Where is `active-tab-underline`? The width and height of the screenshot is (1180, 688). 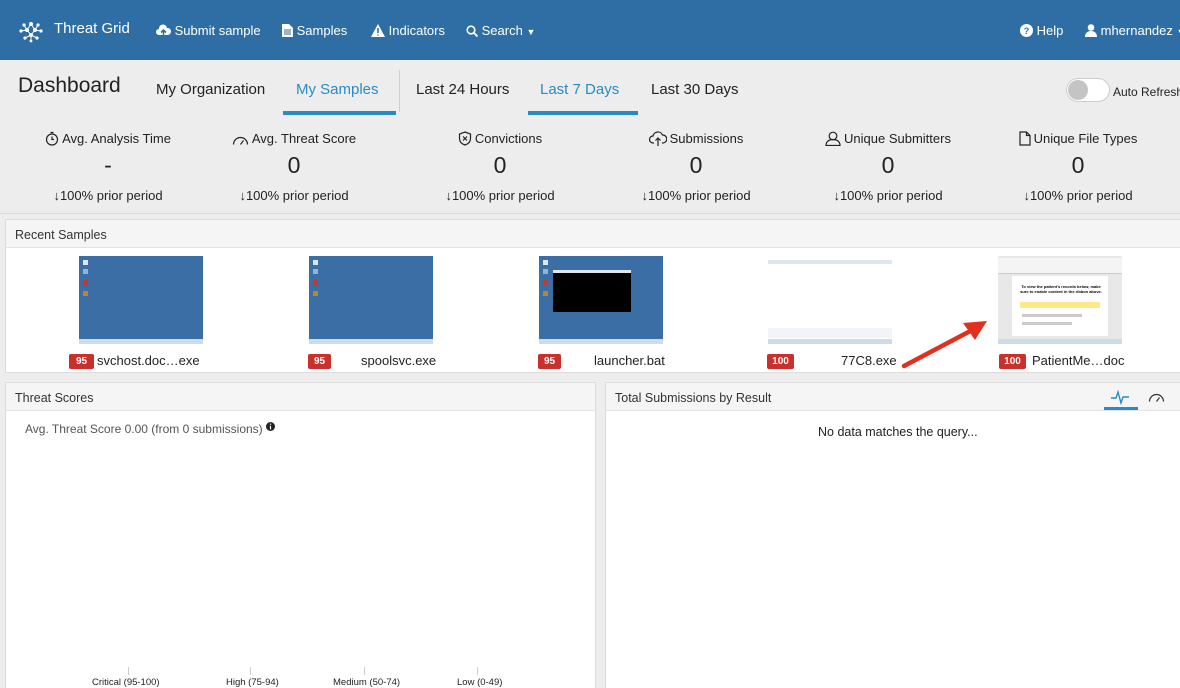 active-tab-underline is located at coordinates (339, 113).